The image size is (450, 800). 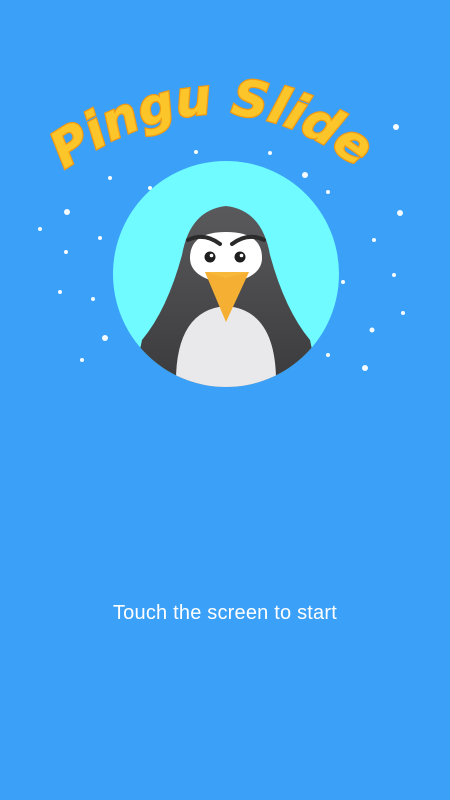 What do you see at coordinates (226, 274) in the screenshot?
I see `penguin-icon` at bounding box center [226, 274].